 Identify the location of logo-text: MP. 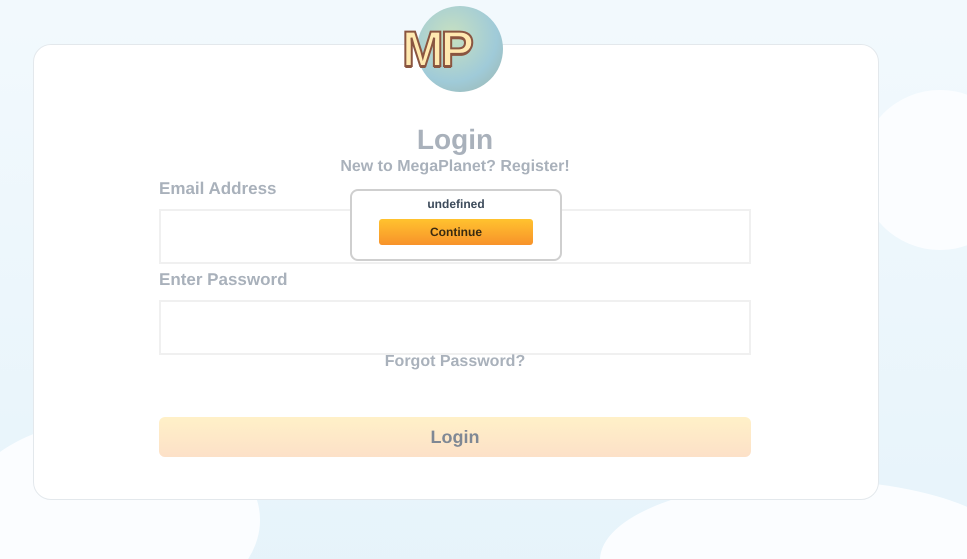
(436, 49).